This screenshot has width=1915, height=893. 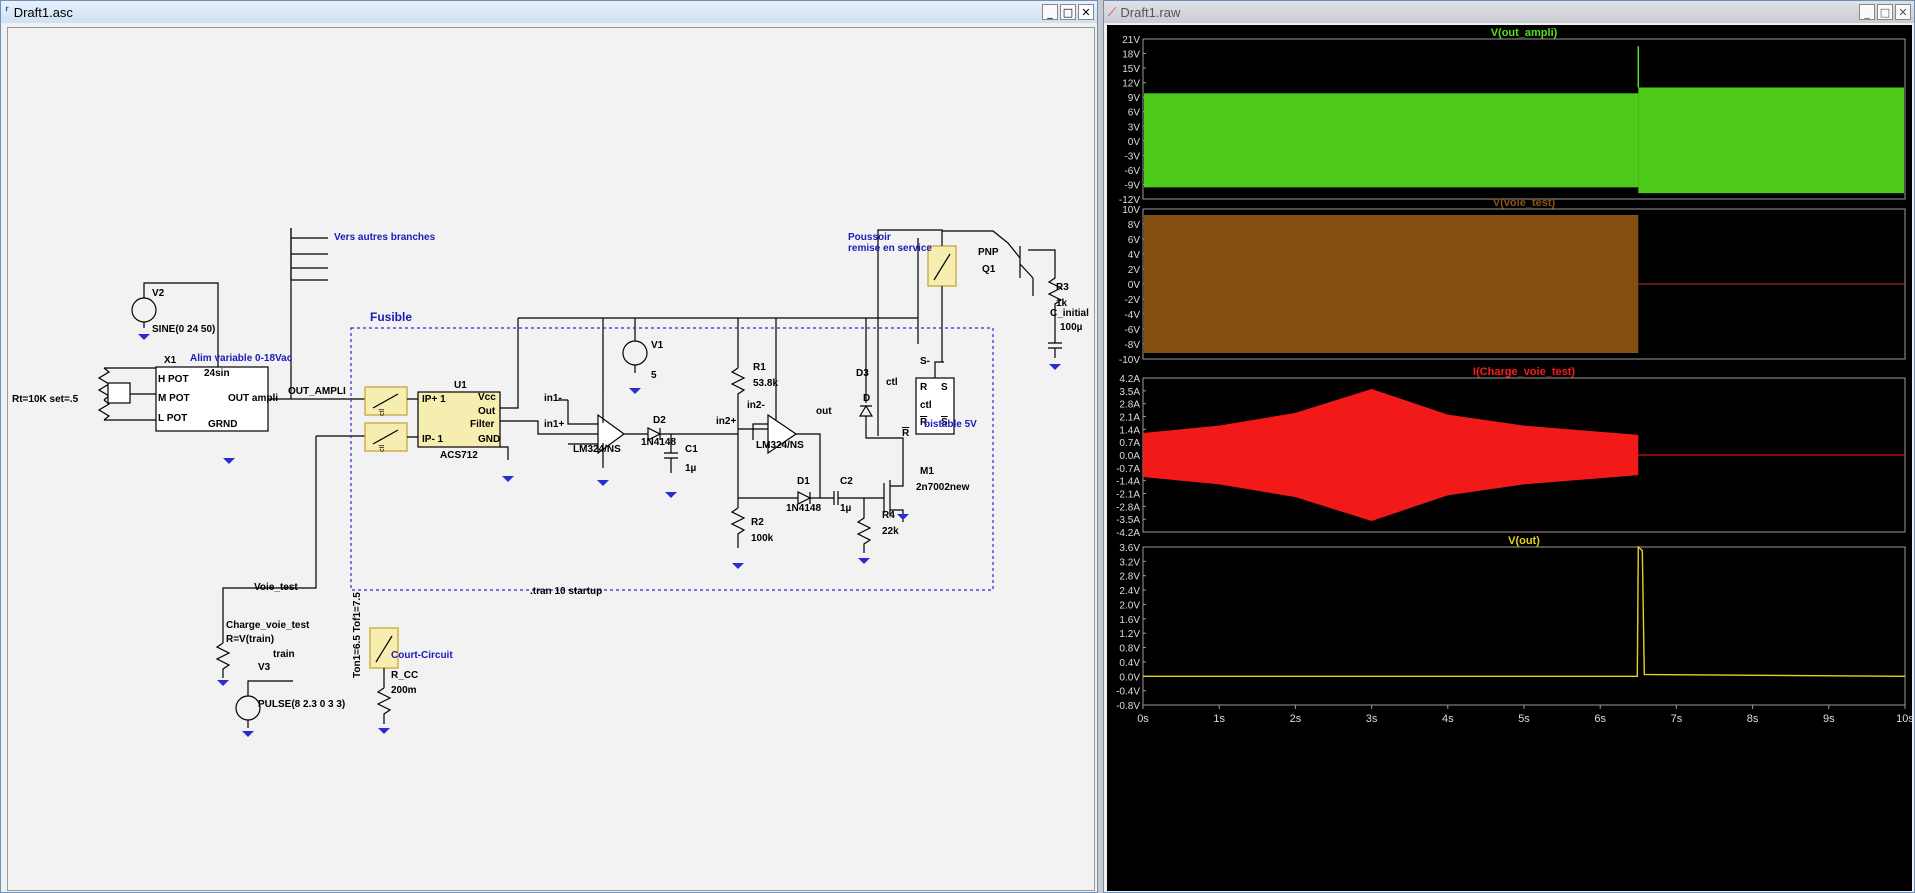 I want to click on y-tick-label: 1.2V, so click(x=1129, y=634).